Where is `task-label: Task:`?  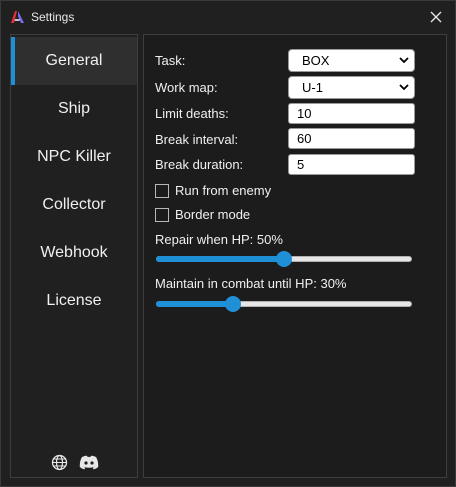 task-label: Task: is located at coordinates (170, 60).